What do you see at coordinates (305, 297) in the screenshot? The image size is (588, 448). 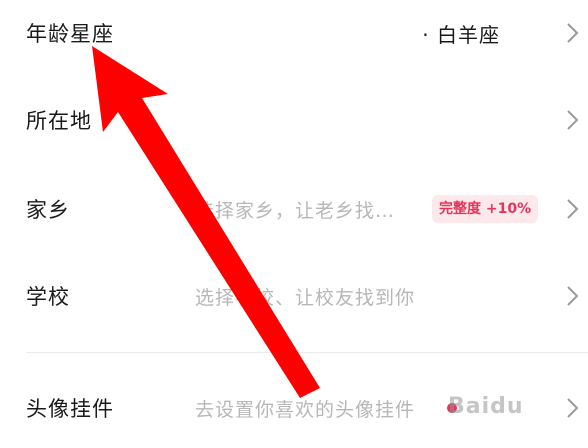 I see `row-hint: 选择学校、让校友找到你` at bounding box center [305, 297].